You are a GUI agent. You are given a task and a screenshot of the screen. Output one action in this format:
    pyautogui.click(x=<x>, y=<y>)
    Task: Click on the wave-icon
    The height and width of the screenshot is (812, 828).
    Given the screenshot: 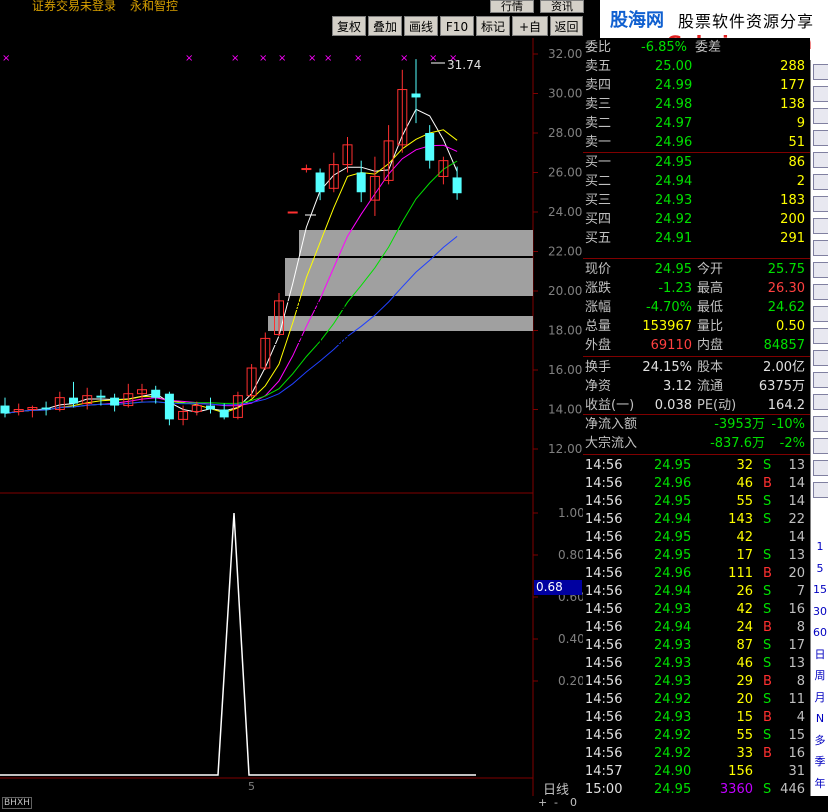 What is the action you would take?
    pyautogui.click(x=820, y=358)
    